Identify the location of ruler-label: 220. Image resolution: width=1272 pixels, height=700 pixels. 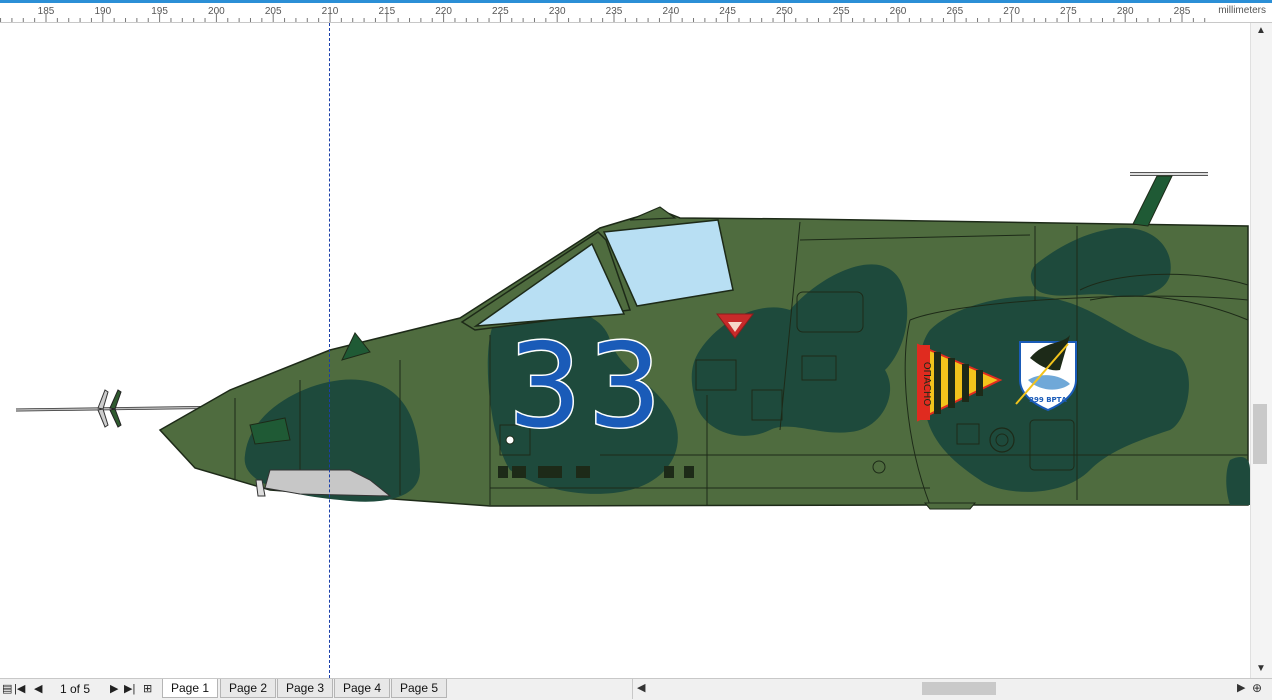
(443, 11).